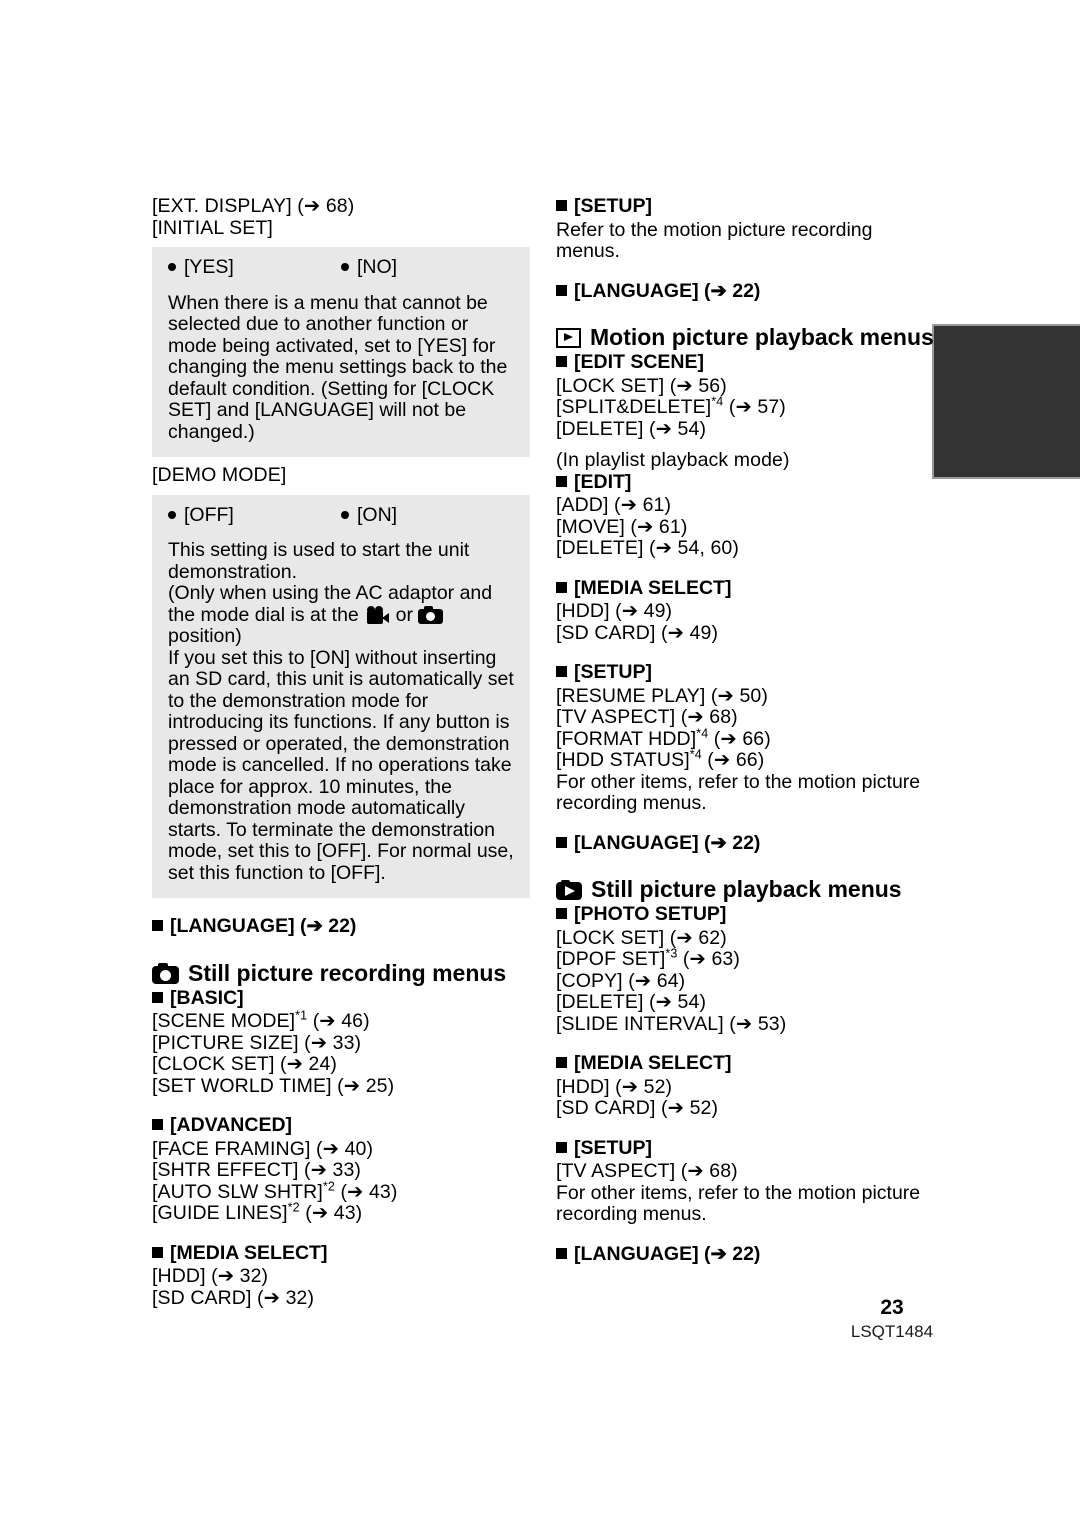 The height and width of the screenshot is (1526, 1080). What do you see at coordinates (641, 385) in the screenshot?
I see `menu-item: [LOCK SET] (➔ 56)` at bounding box center [641, 385].